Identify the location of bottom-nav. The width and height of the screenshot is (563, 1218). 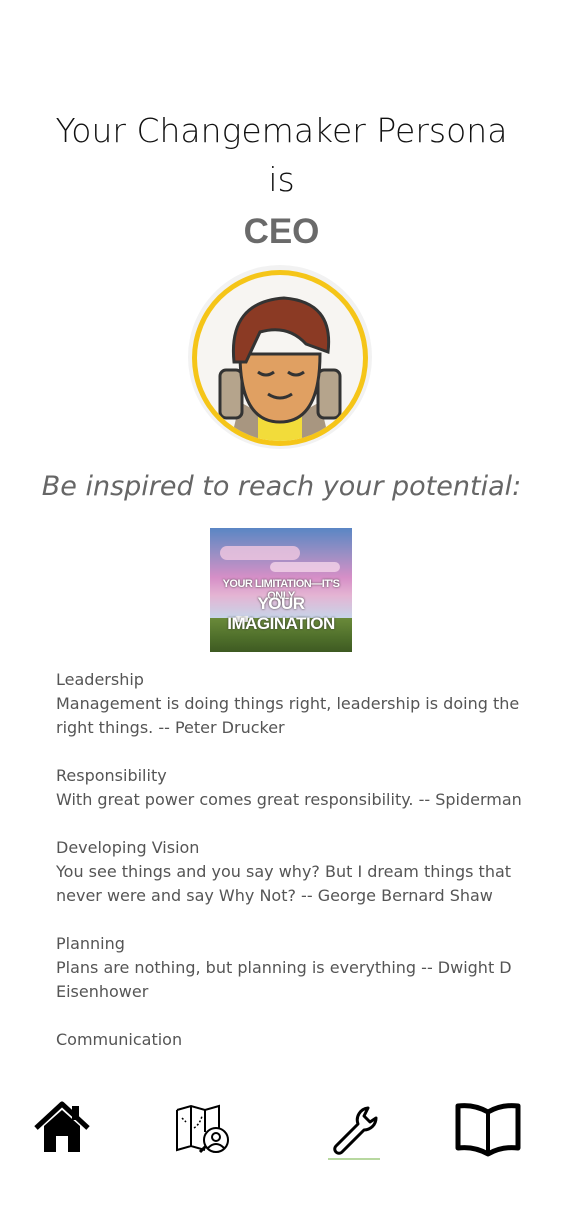
(281, 1152).